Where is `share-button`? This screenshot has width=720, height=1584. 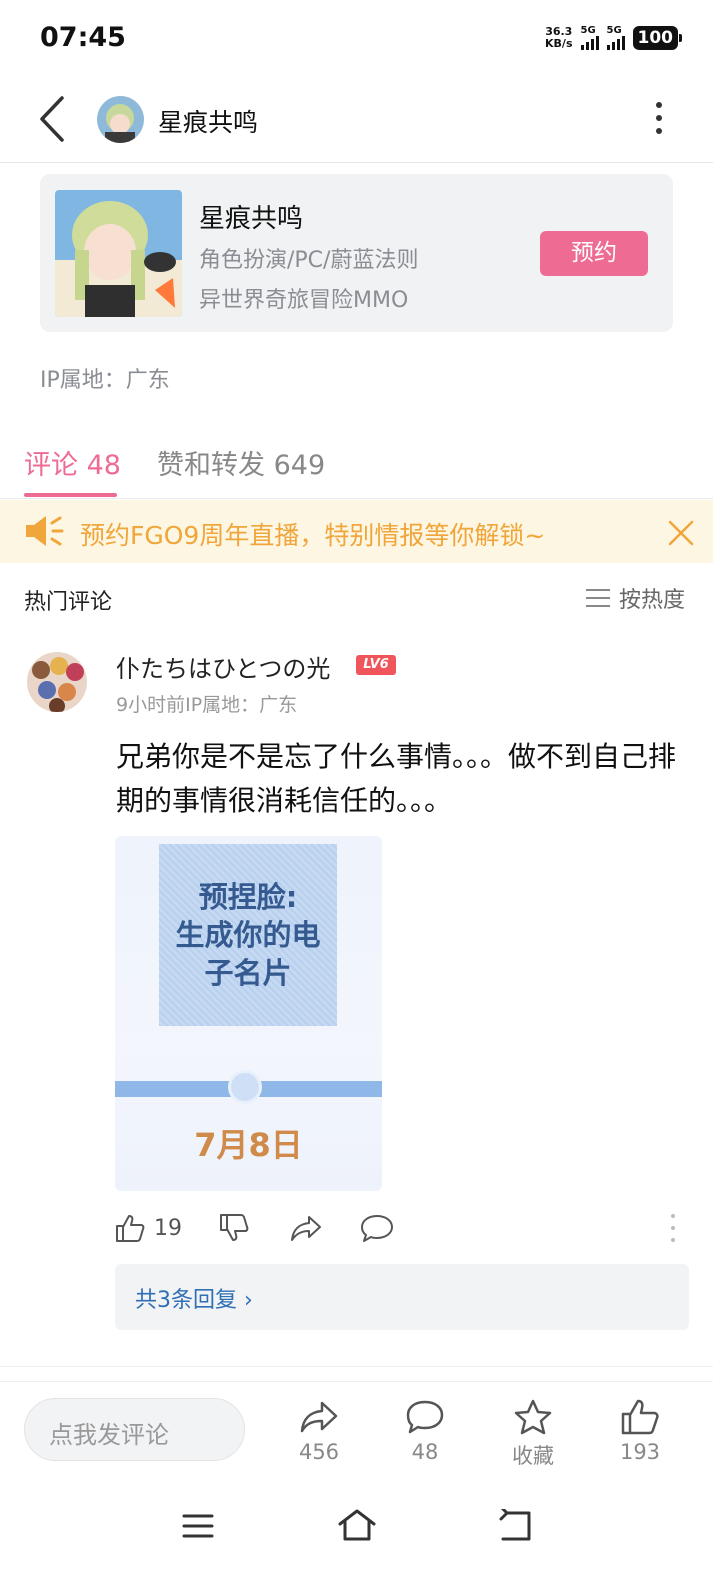 share-button is located at coordinates (306, 1228).